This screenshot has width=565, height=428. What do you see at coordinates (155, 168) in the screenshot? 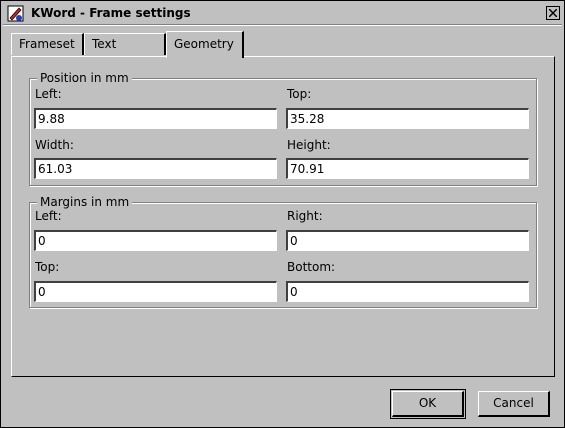
I see `position-width-field` at bounding box center [155, 168].